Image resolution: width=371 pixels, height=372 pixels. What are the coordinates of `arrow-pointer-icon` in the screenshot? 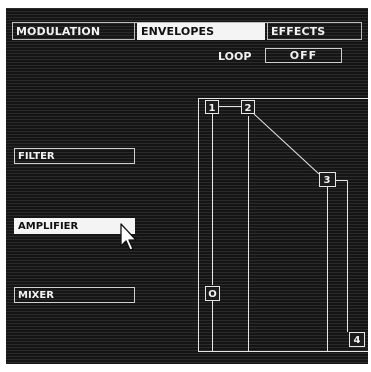 It's located at (128, 237).